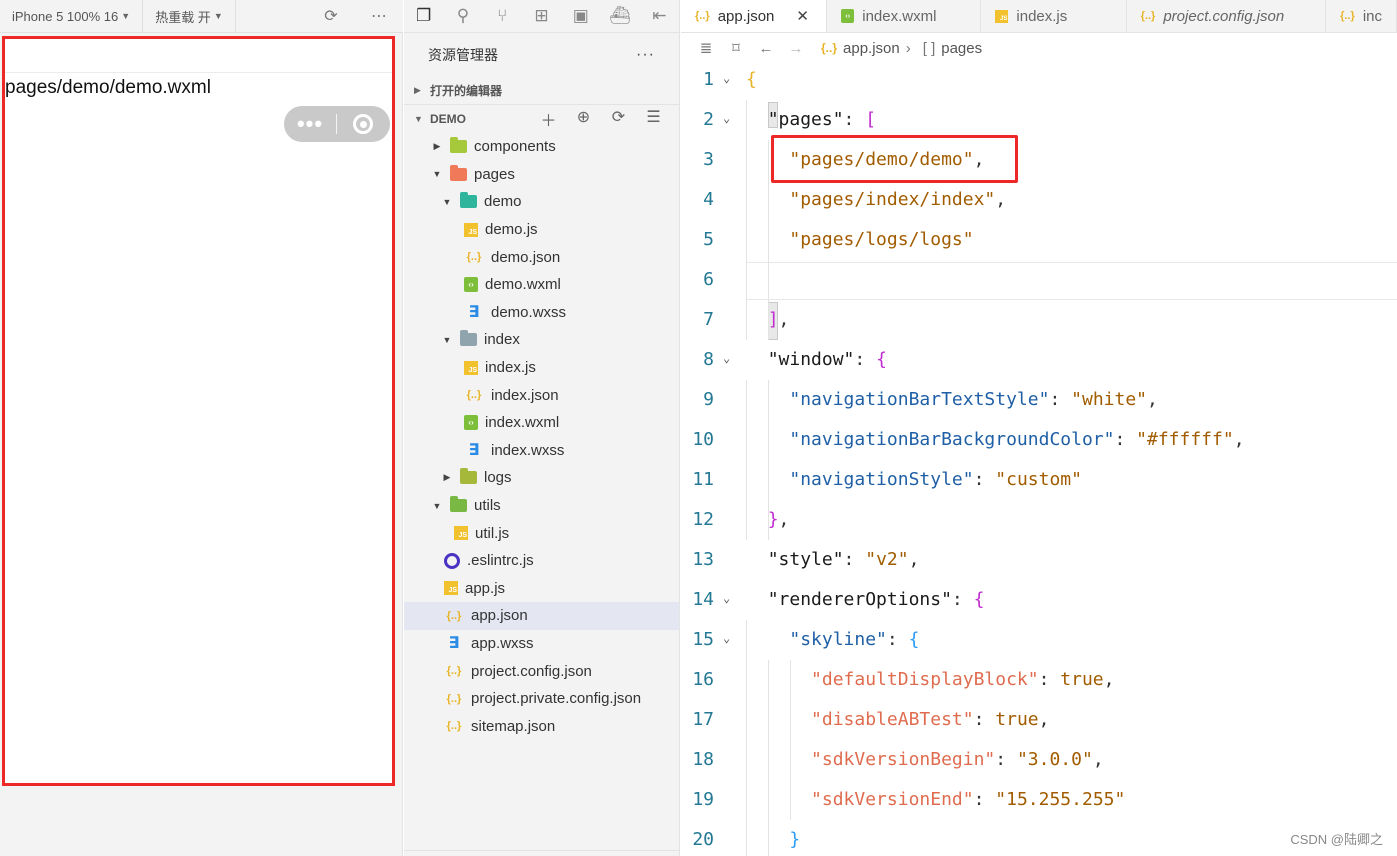  What do you see at coordinates (583, 119) in the screenshot?
I see `new-folder-icon: ⊕` at bounding box center [583, 119].